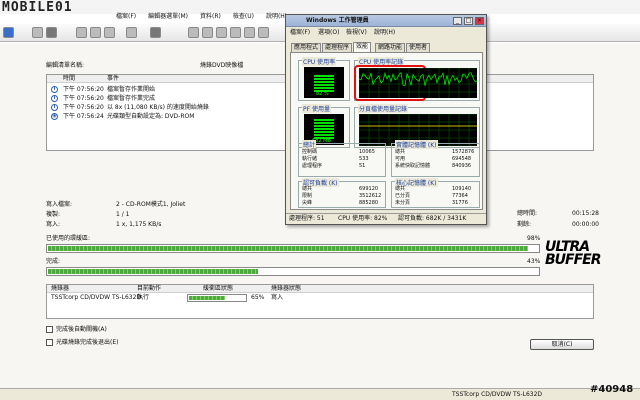 This screenshot has width=640, height=400. What do you see at coordinates (222, 65) in the screenshot?
I see `disc-type: 燒錄DVD映像檔` at bounding box center [222, 65].